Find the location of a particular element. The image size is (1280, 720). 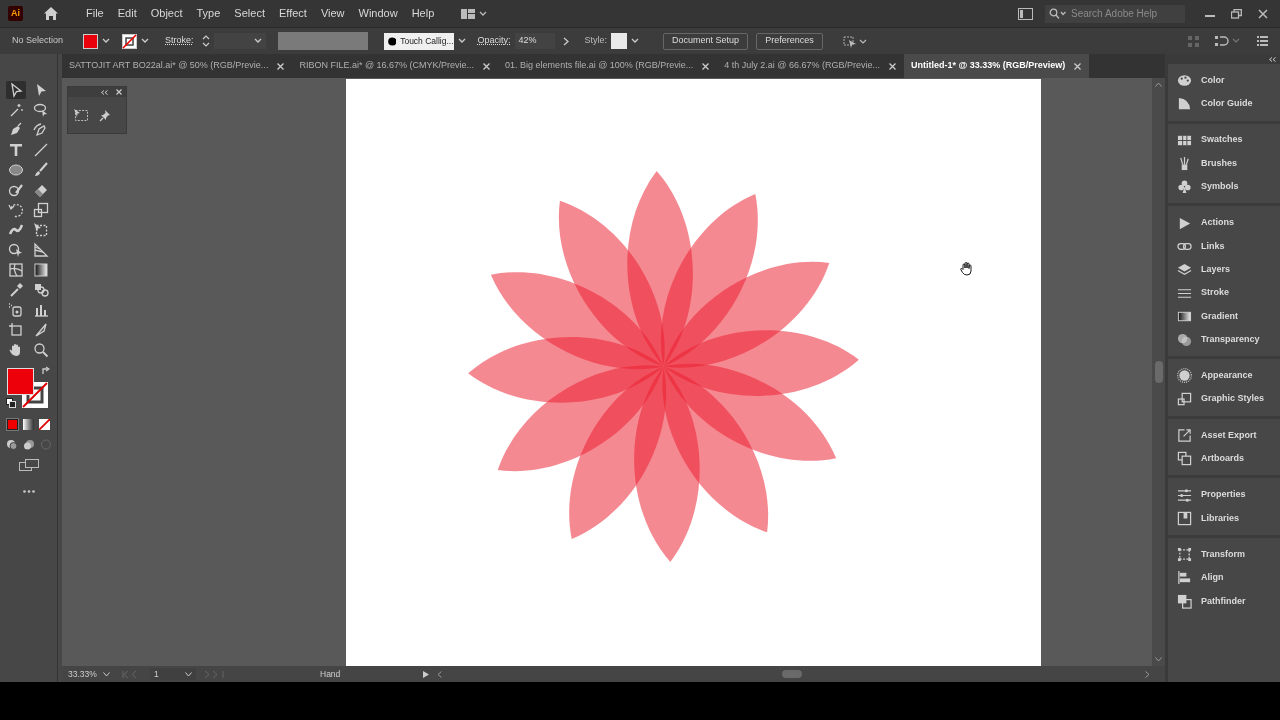

scroll-down-icon is located at coordinates (1158, 659).